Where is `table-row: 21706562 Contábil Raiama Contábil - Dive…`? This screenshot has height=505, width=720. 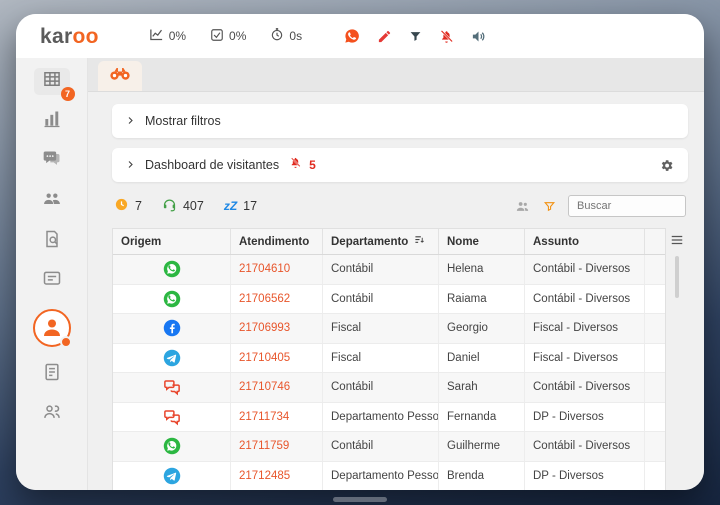 table-row: 21706562 Contábil Raiama Contábil - Dive… is located at coordinates (389, 299).